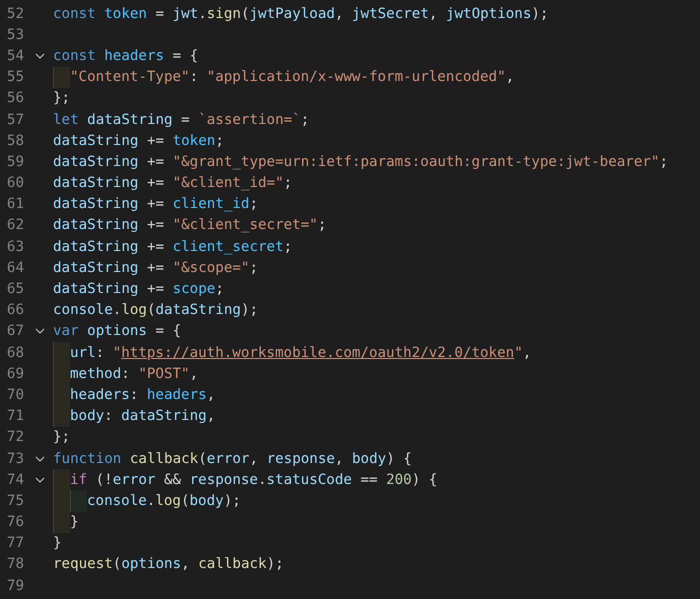 The width and height of the screenshot is (700, 599). I want to click on line-number: 58, so click(15, 140).